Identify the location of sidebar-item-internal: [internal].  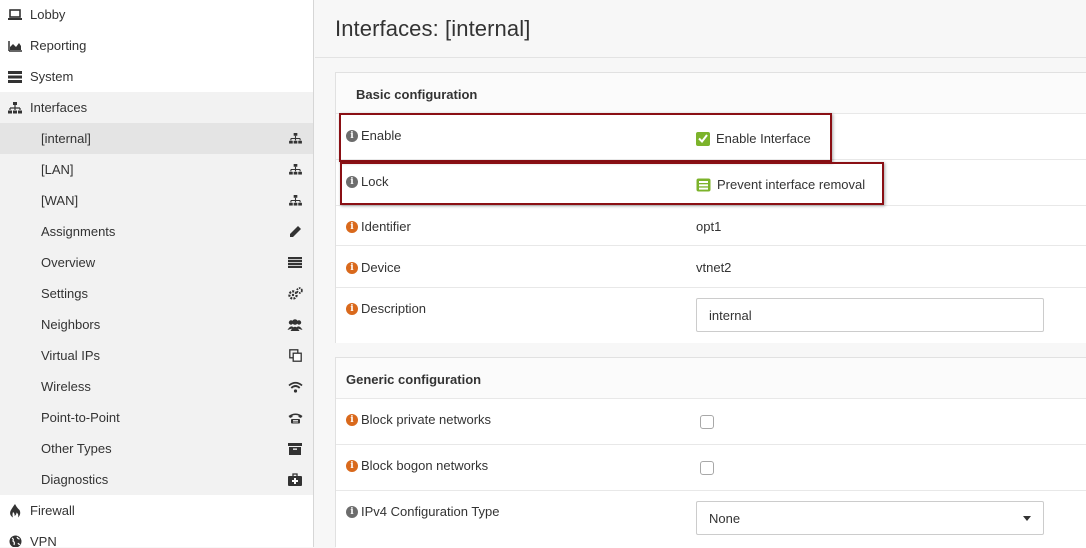
(156, 138).